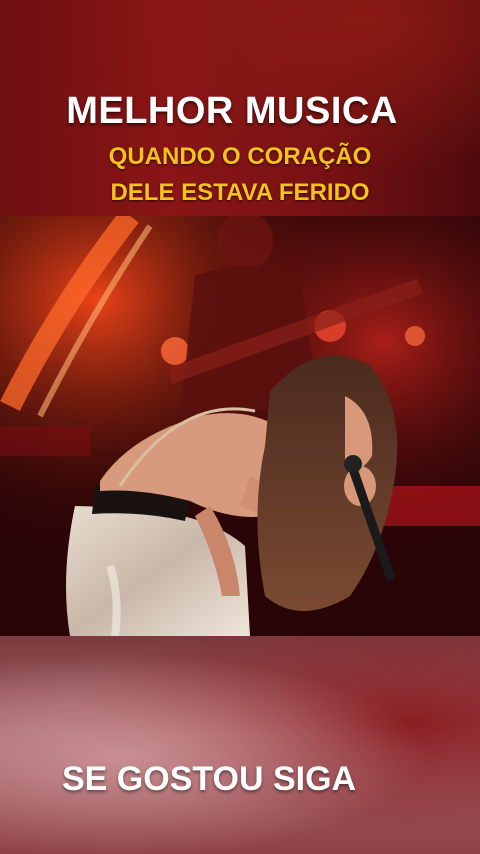  Describe the element at coordinates (232, 111) in the screenshot. I see `headline-title: MELHOR MUSICA` at that location.